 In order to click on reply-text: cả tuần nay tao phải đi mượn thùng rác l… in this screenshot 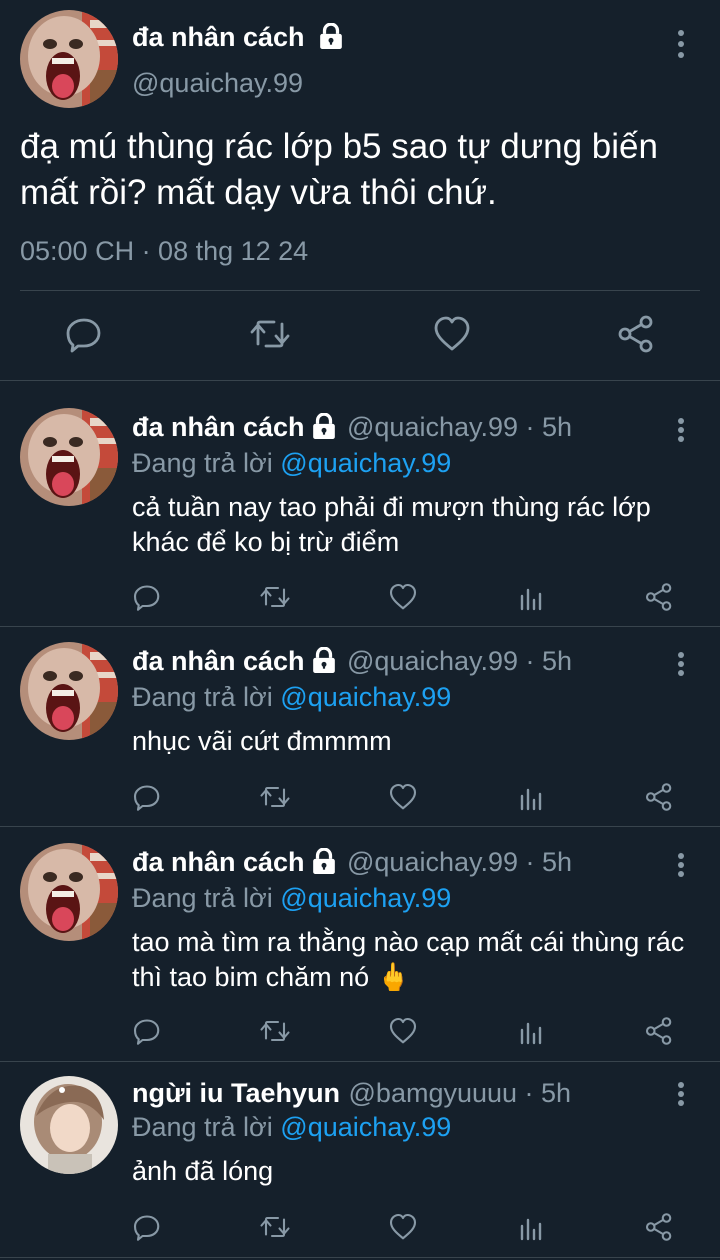, I will do `click(414, 525)`.